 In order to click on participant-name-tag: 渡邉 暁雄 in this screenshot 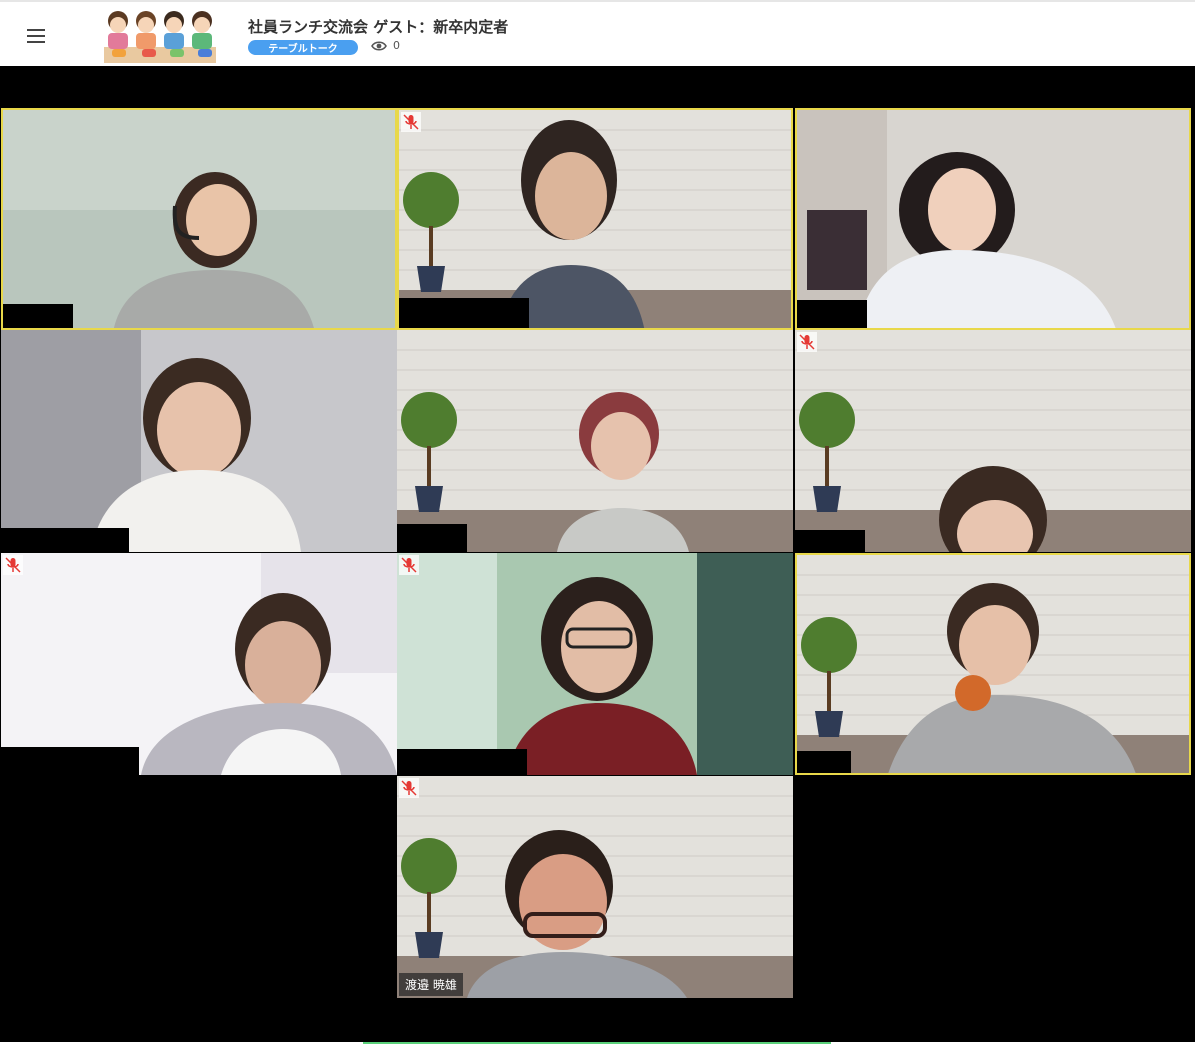, I will do `click(431, 984)`.